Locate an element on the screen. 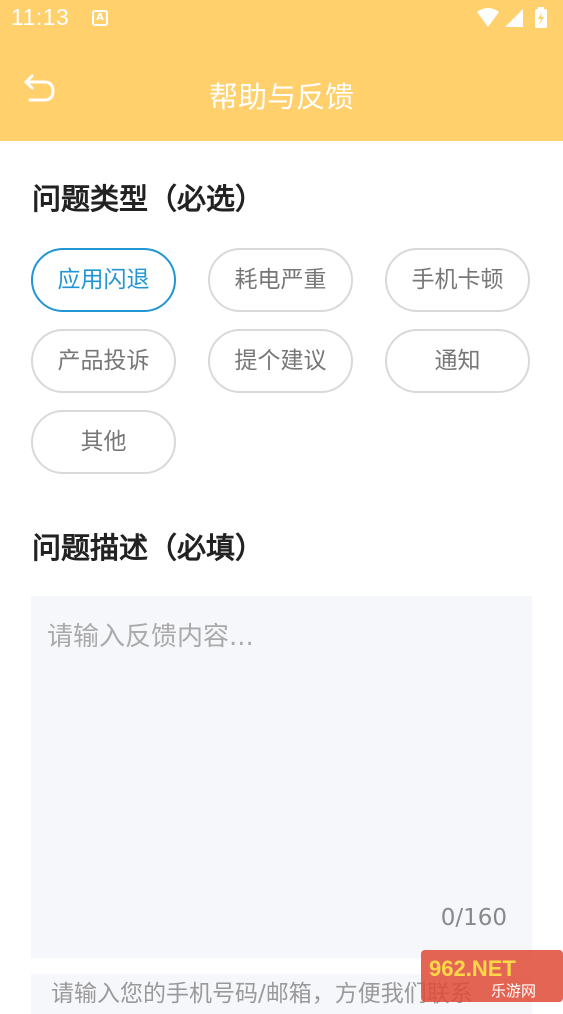 Image resolution: width=563 pixels, height=1014 pixels. chip-phone-lag: 手机卡顿 is located at coordinates (457, 280).